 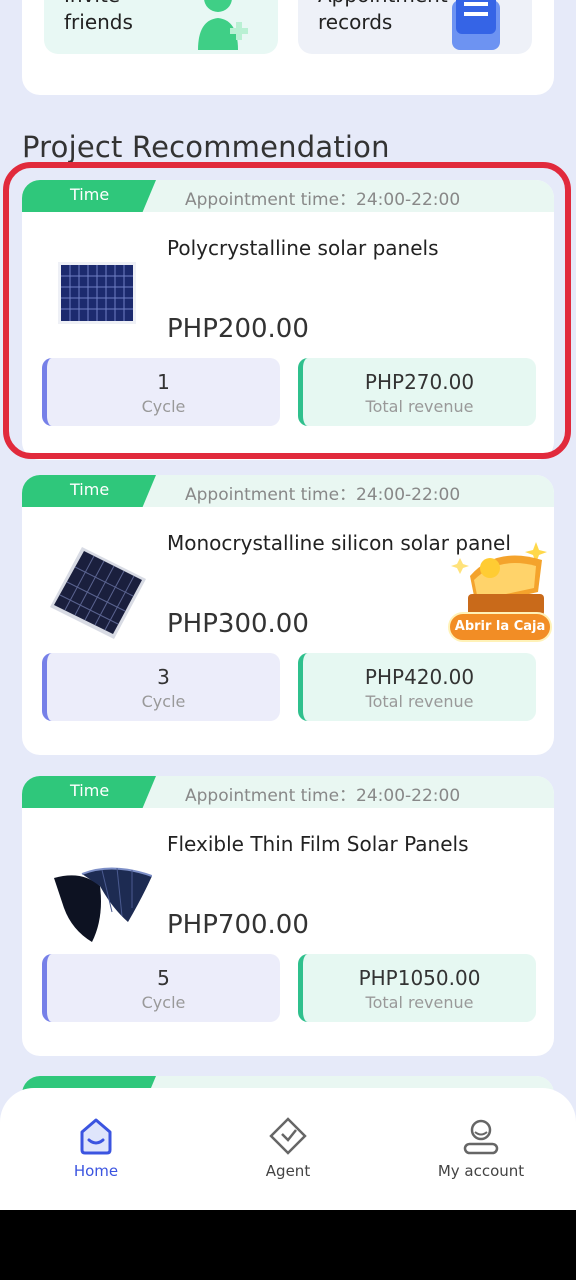 I want to click on revenue-value: PHP1050.00, so click(x=419, y=978).